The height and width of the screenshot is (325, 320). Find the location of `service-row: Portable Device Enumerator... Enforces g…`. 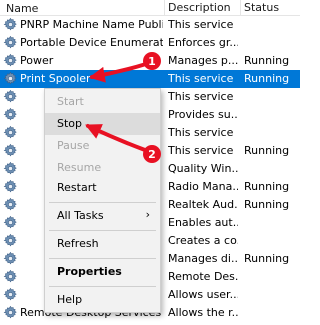

service-row: Portable Device Enumerator... Enforces g… is located at coordinates (150, 43).